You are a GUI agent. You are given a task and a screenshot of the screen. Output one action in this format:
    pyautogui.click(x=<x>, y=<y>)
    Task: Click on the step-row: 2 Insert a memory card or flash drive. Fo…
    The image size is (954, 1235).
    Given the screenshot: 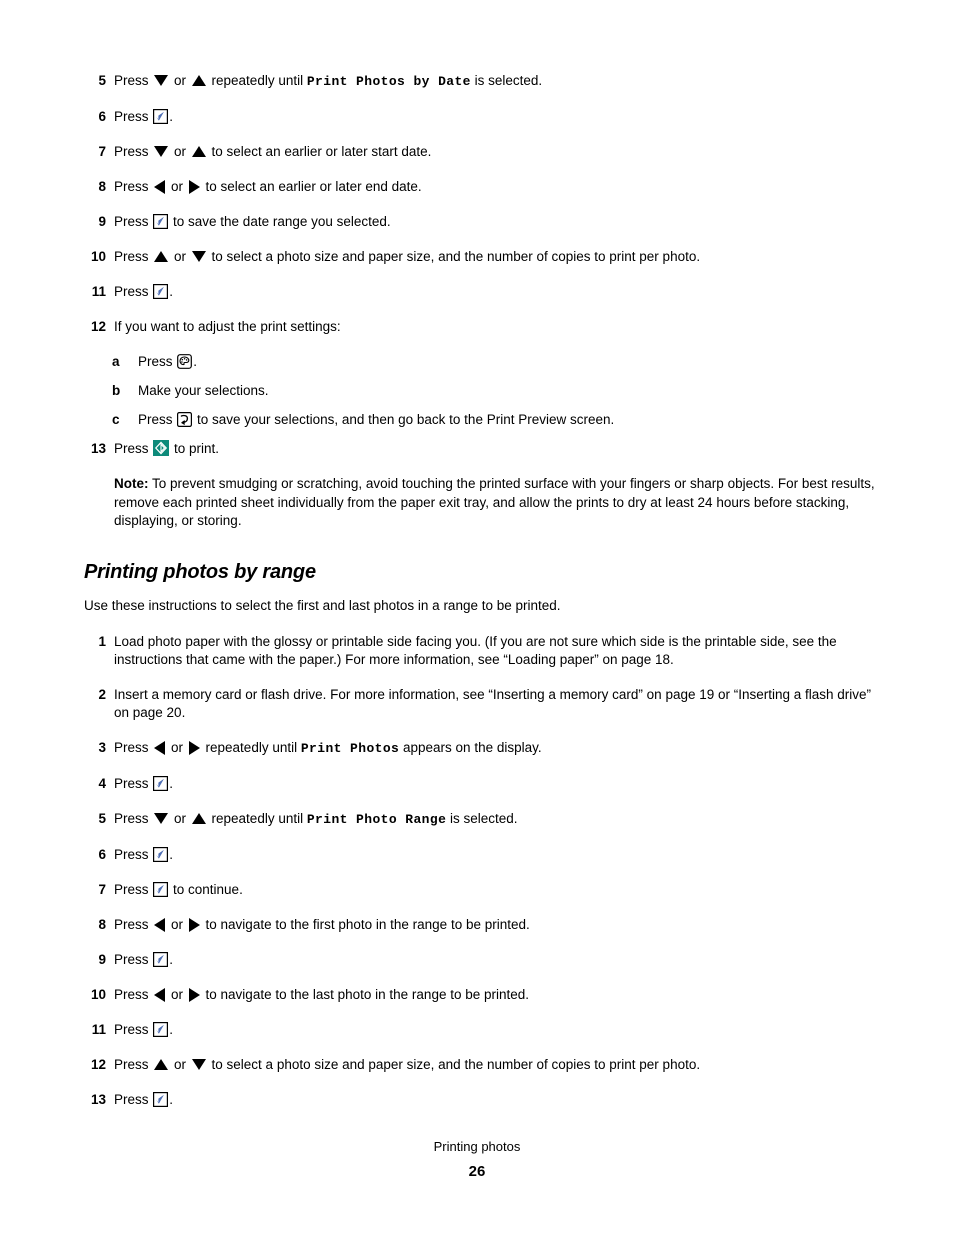 What is the action you would take?
    pyautogui.click(x=482, y=704)
    